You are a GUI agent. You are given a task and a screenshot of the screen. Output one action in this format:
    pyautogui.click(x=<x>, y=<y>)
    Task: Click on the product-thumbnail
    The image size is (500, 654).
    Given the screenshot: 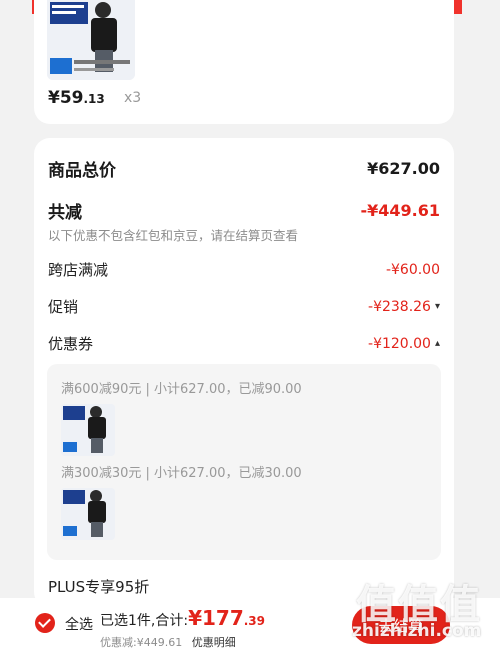 What is the action you would take?
    pyautogui.click(x=91, y=40)
    